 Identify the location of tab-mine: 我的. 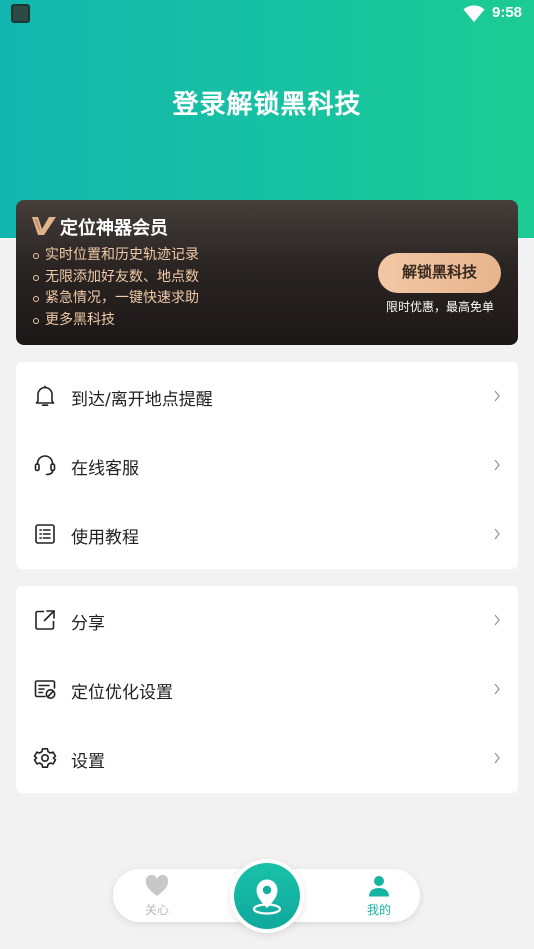
(378, 895).